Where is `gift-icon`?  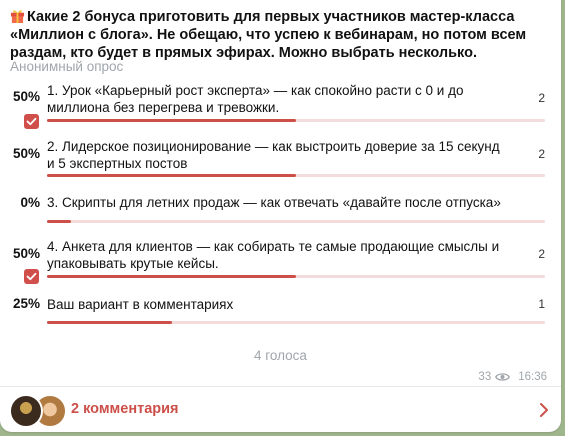 gift-icon is located at coordinates (17, 16).